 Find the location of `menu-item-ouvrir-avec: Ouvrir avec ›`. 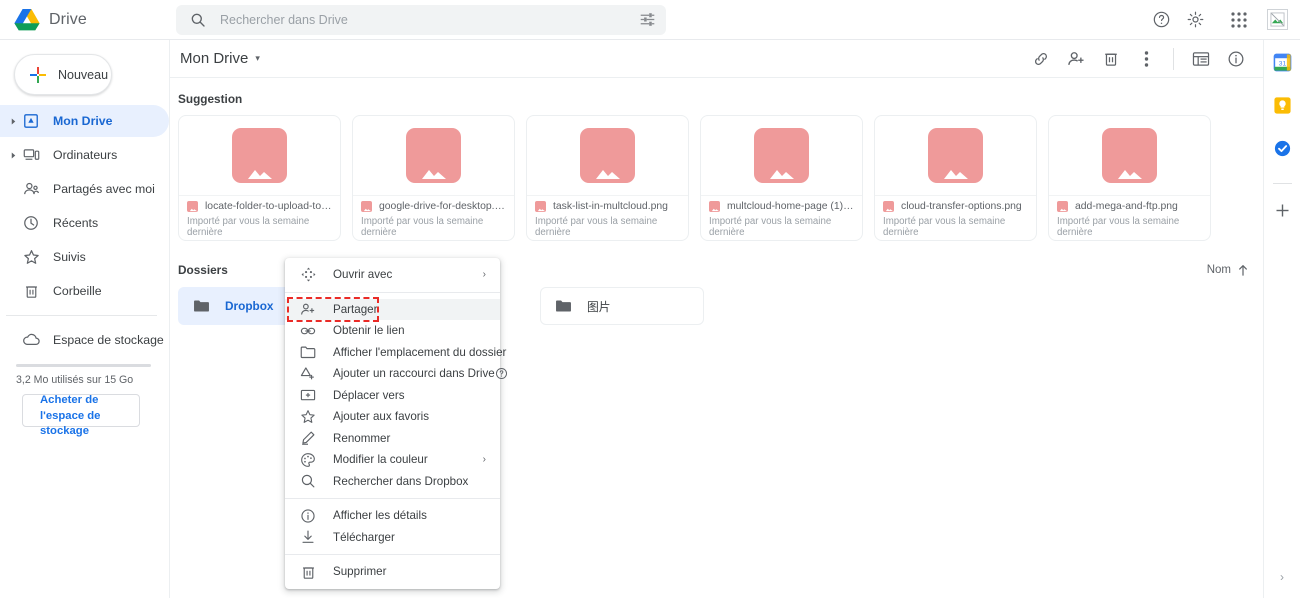

menu-item-ouvrir-avec: Ouvrir avec › is located at coordinates (392, 275).